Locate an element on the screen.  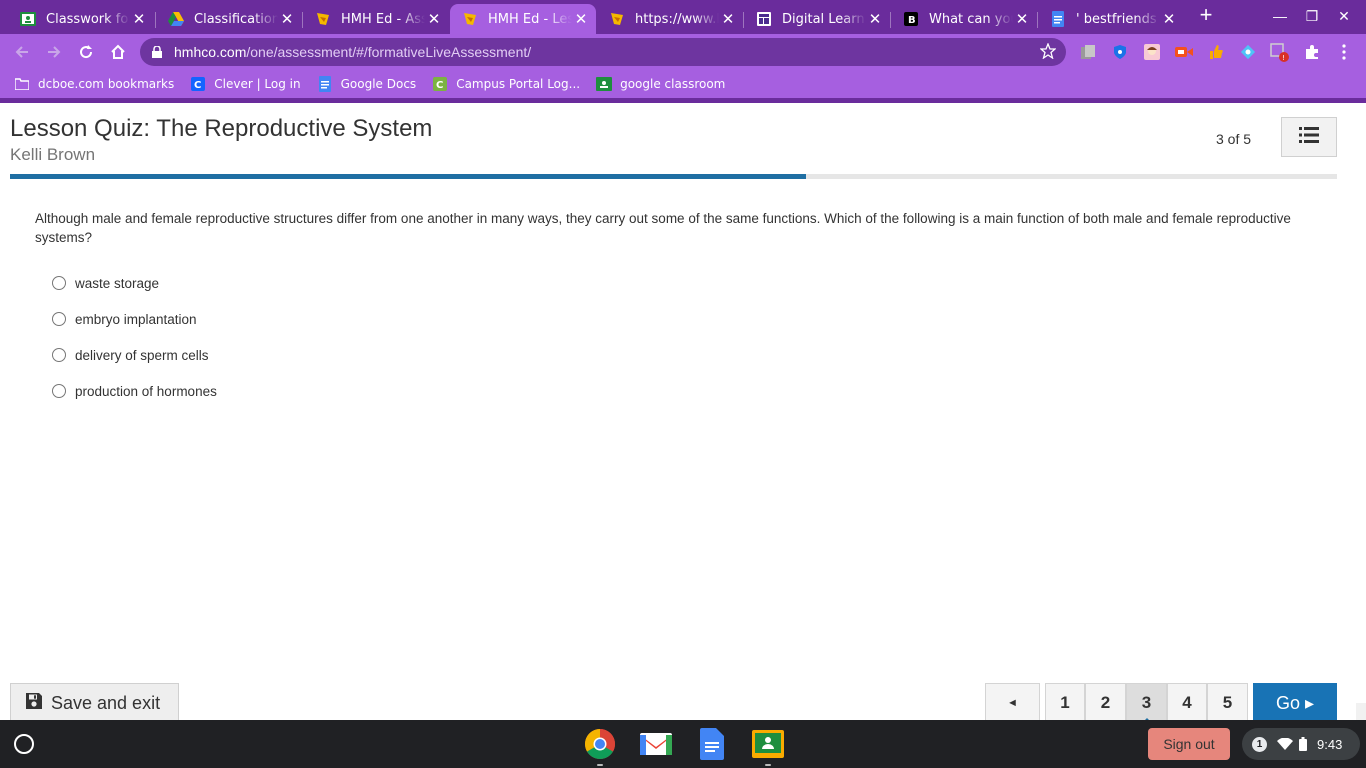
save-and-exit-button: Save and exit is located at coordinates (94, 703).